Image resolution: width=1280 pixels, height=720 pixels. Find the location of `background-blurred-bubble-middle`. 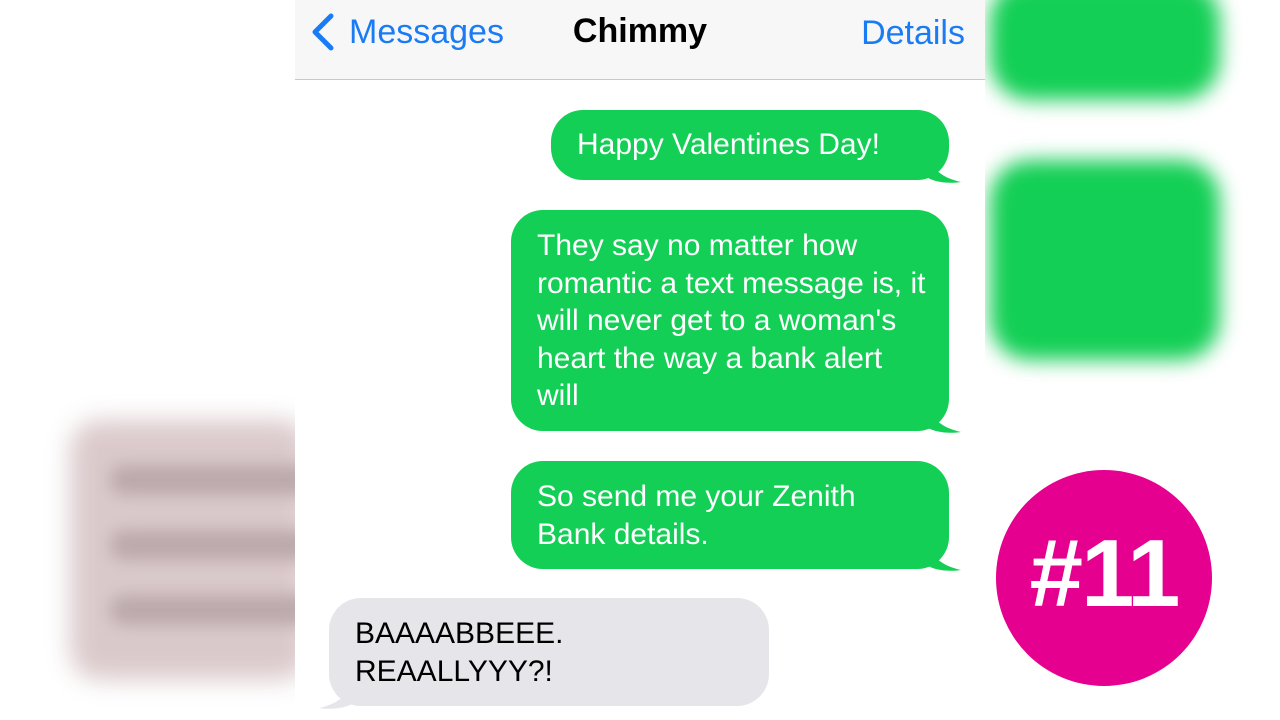

background-blurred-bubble-middle is located at coordinates (1105, 260).